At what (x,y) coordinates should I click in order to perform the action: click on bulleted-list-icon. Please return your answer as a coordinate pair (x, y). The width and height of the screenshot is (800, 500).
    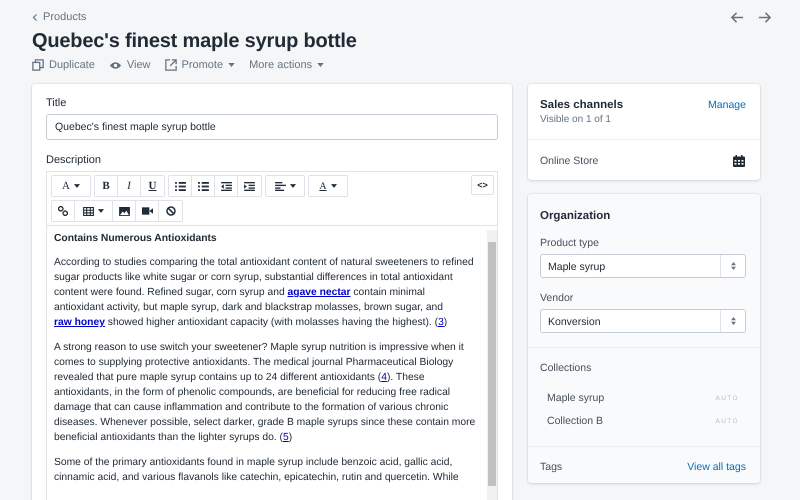
    Looking at the image, I should click on (180, 186).